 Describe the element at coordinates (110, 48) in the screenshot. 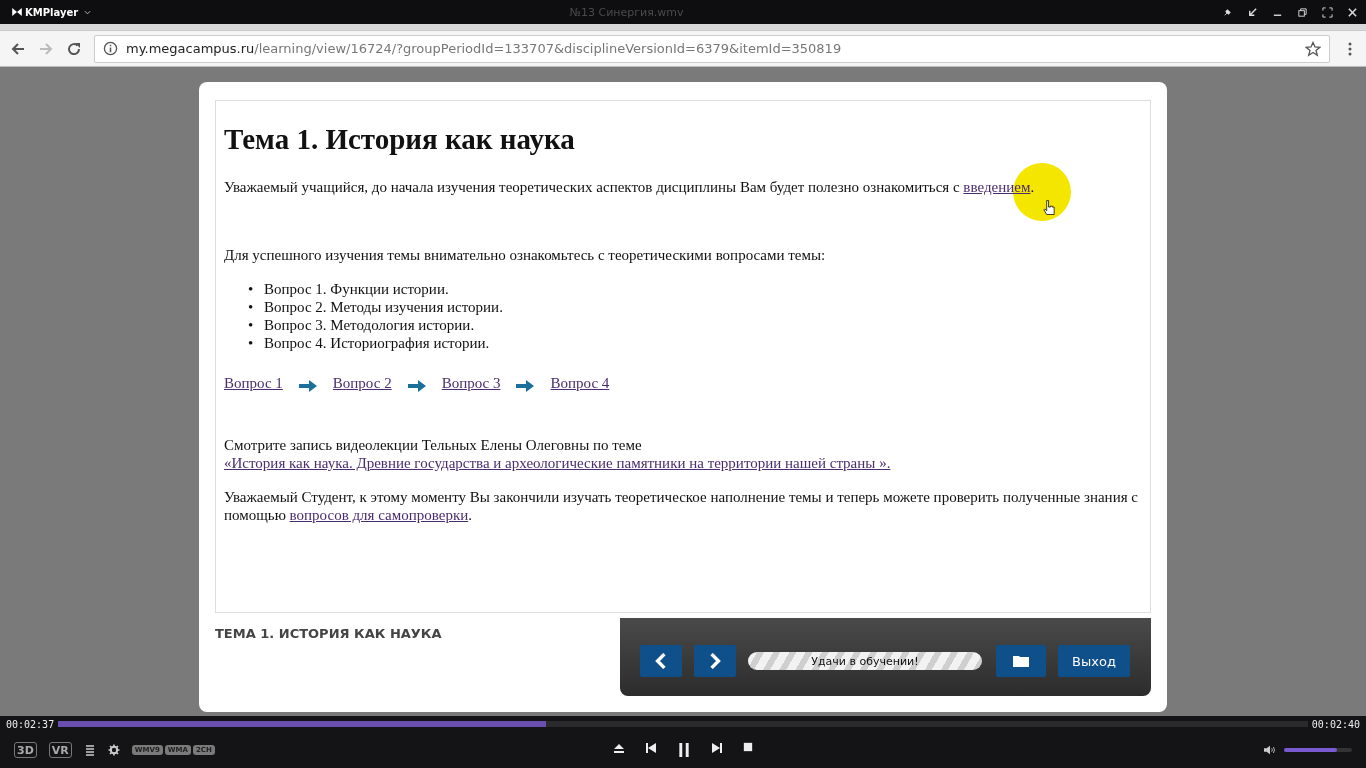

I see `info-icon` at that location.